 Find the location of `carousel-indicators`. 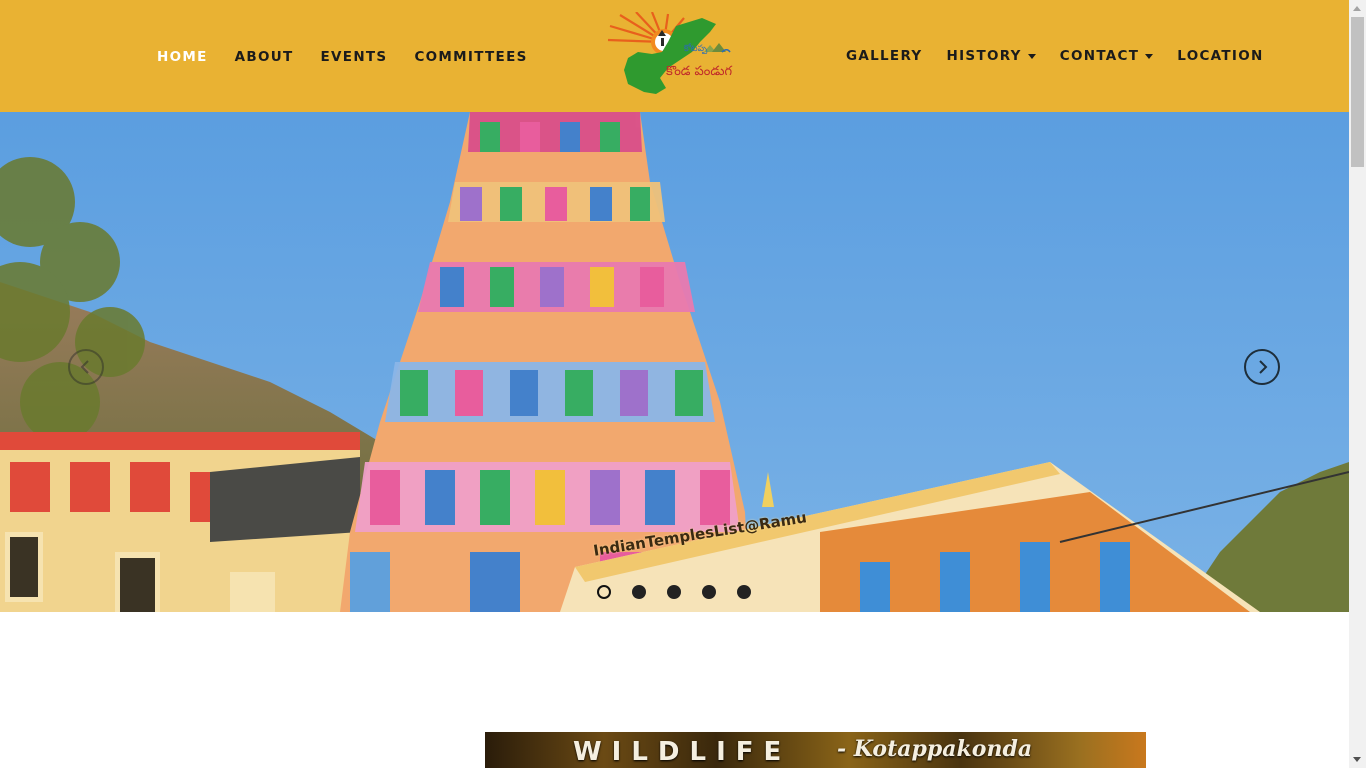

carousel-indicators is located at coordinates (674, 592).